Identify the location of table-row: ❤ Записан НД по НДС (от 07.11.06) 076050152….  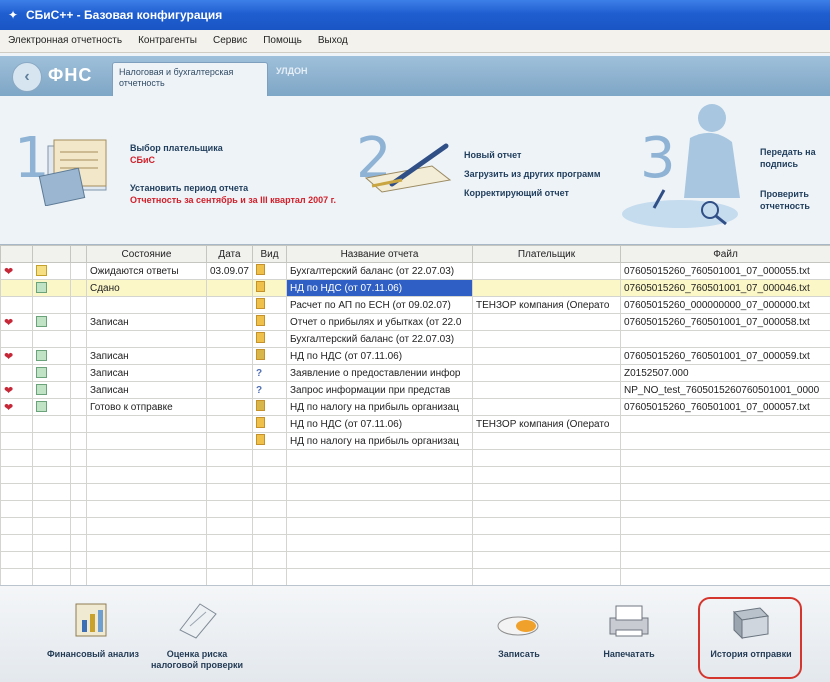
(415, 356).